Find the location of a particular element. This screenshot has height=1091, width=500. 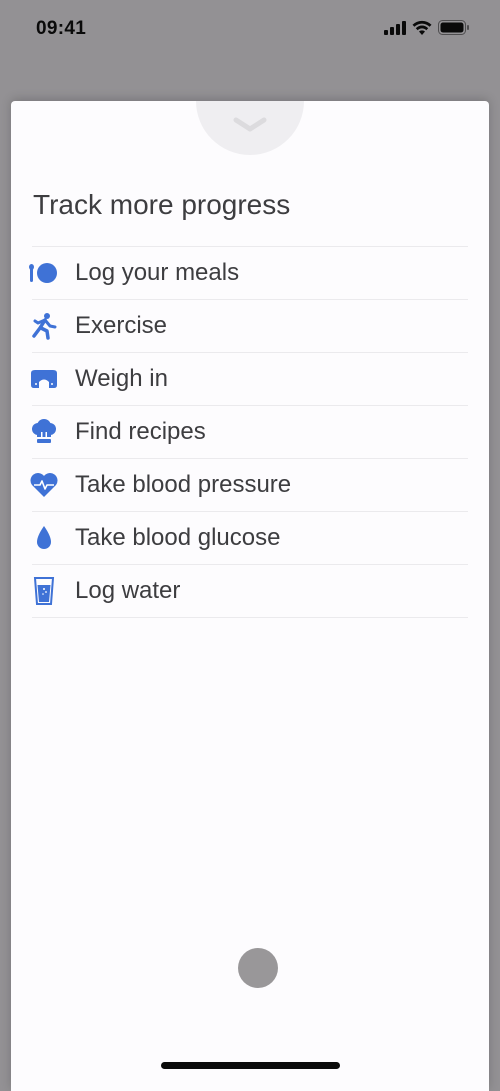

scale-icon is located at coordinates (44, 379).